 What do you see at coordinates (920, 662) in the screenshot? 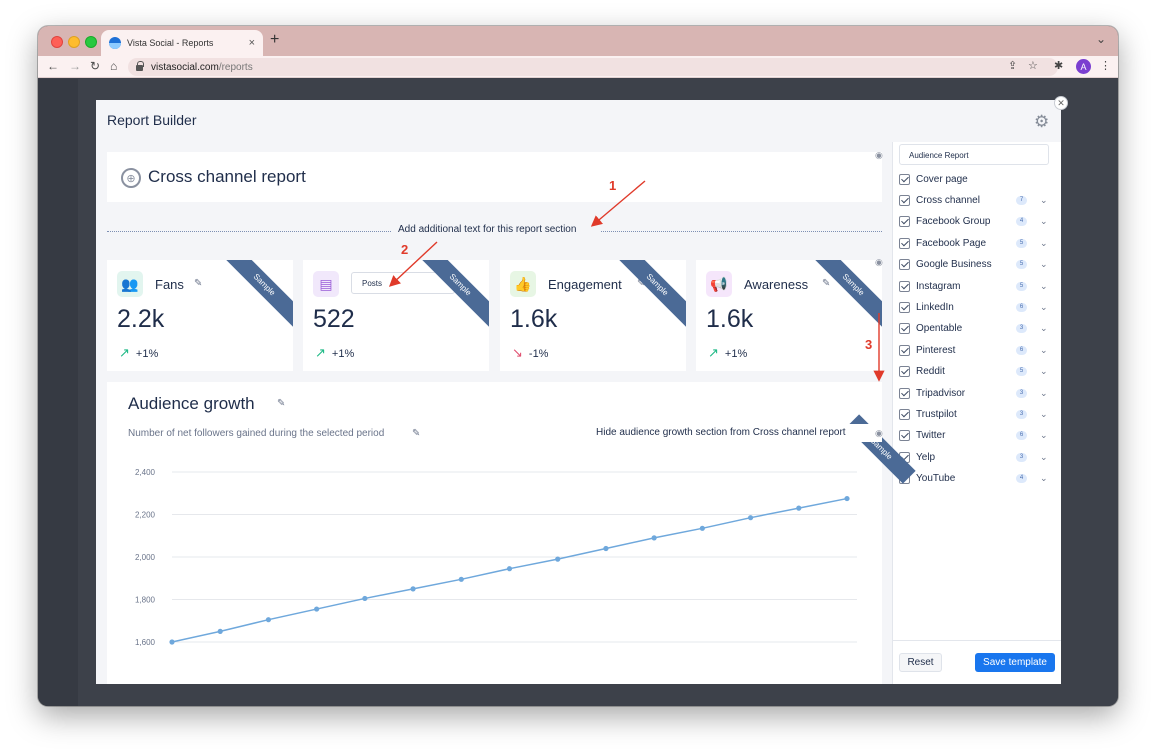
I see `reset-button: Reset` at bounding box center [920, 662].